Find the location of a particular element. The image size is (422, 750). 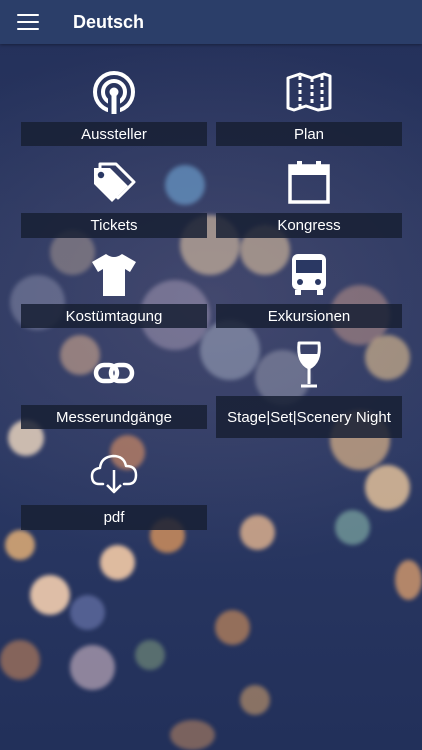

tile-label: Kongress is located at coordinates (309, 225).